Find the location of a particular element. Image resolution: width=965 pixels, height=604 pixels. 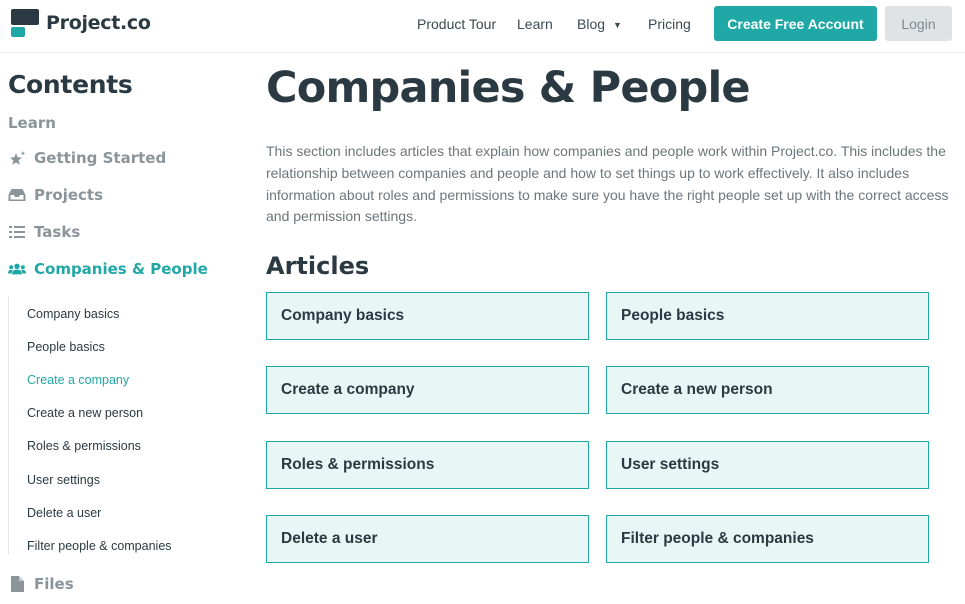

article-card-company-basics: Company basics is located at coordinates (427, 316).